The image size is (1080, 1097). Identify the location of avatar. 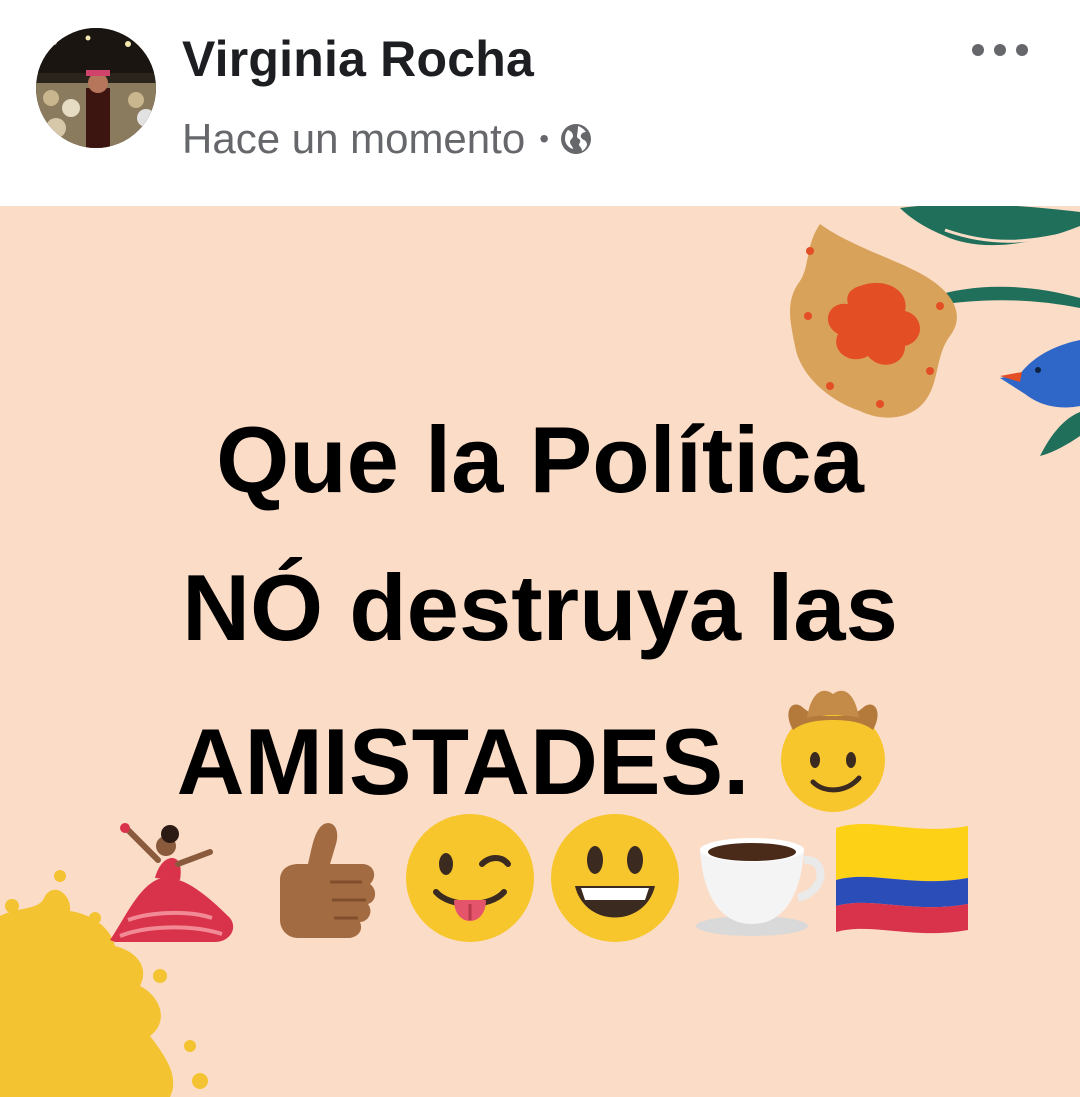
(96, 88).